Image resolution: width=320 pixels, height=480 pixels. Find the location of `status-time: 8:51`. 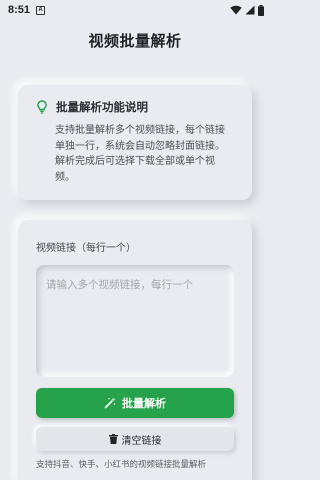

status-time: 8:51 is located at coordinates (19, 10).